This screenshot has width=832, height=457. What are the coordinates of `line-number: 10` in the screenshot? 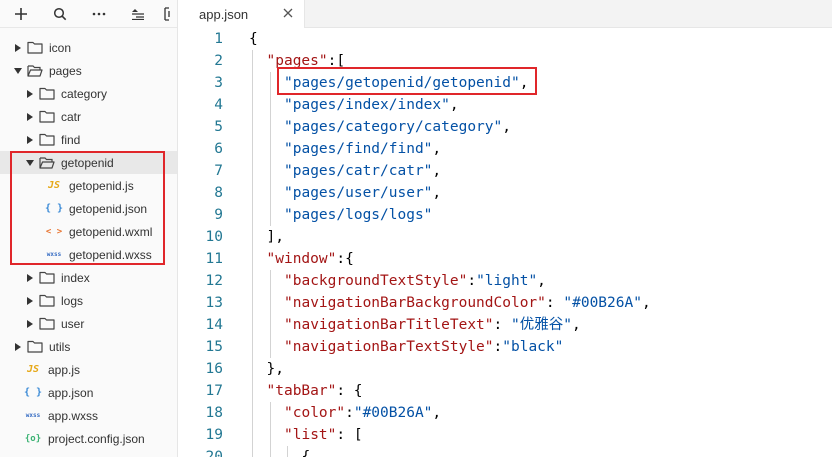 It's located at (214, 237).